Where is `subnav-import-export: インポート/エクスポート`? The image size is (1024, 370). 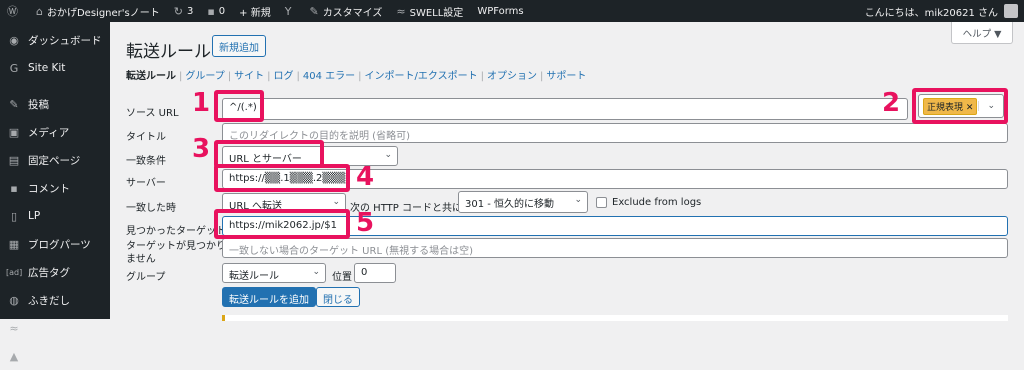 subnav-import-export: インポート/エクスポート is located at coordinates (421, 76).